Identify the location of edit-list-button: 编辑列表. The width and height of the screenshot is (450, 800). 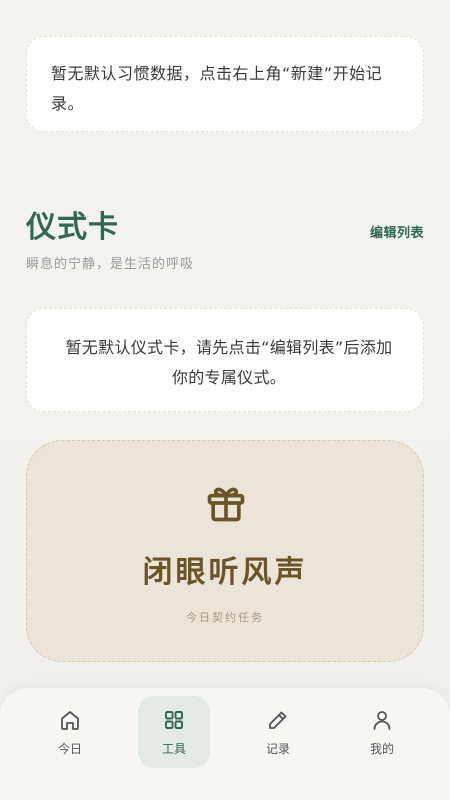
(397, 231).